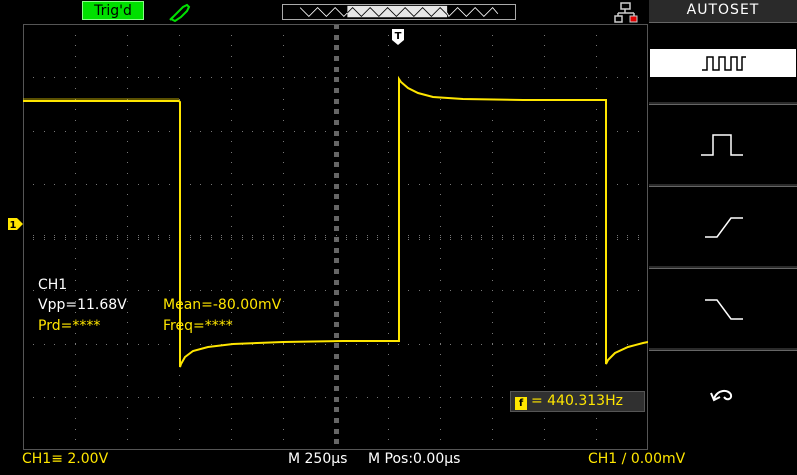 Image resolution: width=797 pixels, height=475 pixels. I want to click on autoset-multi-period-button, so click(723, 62).